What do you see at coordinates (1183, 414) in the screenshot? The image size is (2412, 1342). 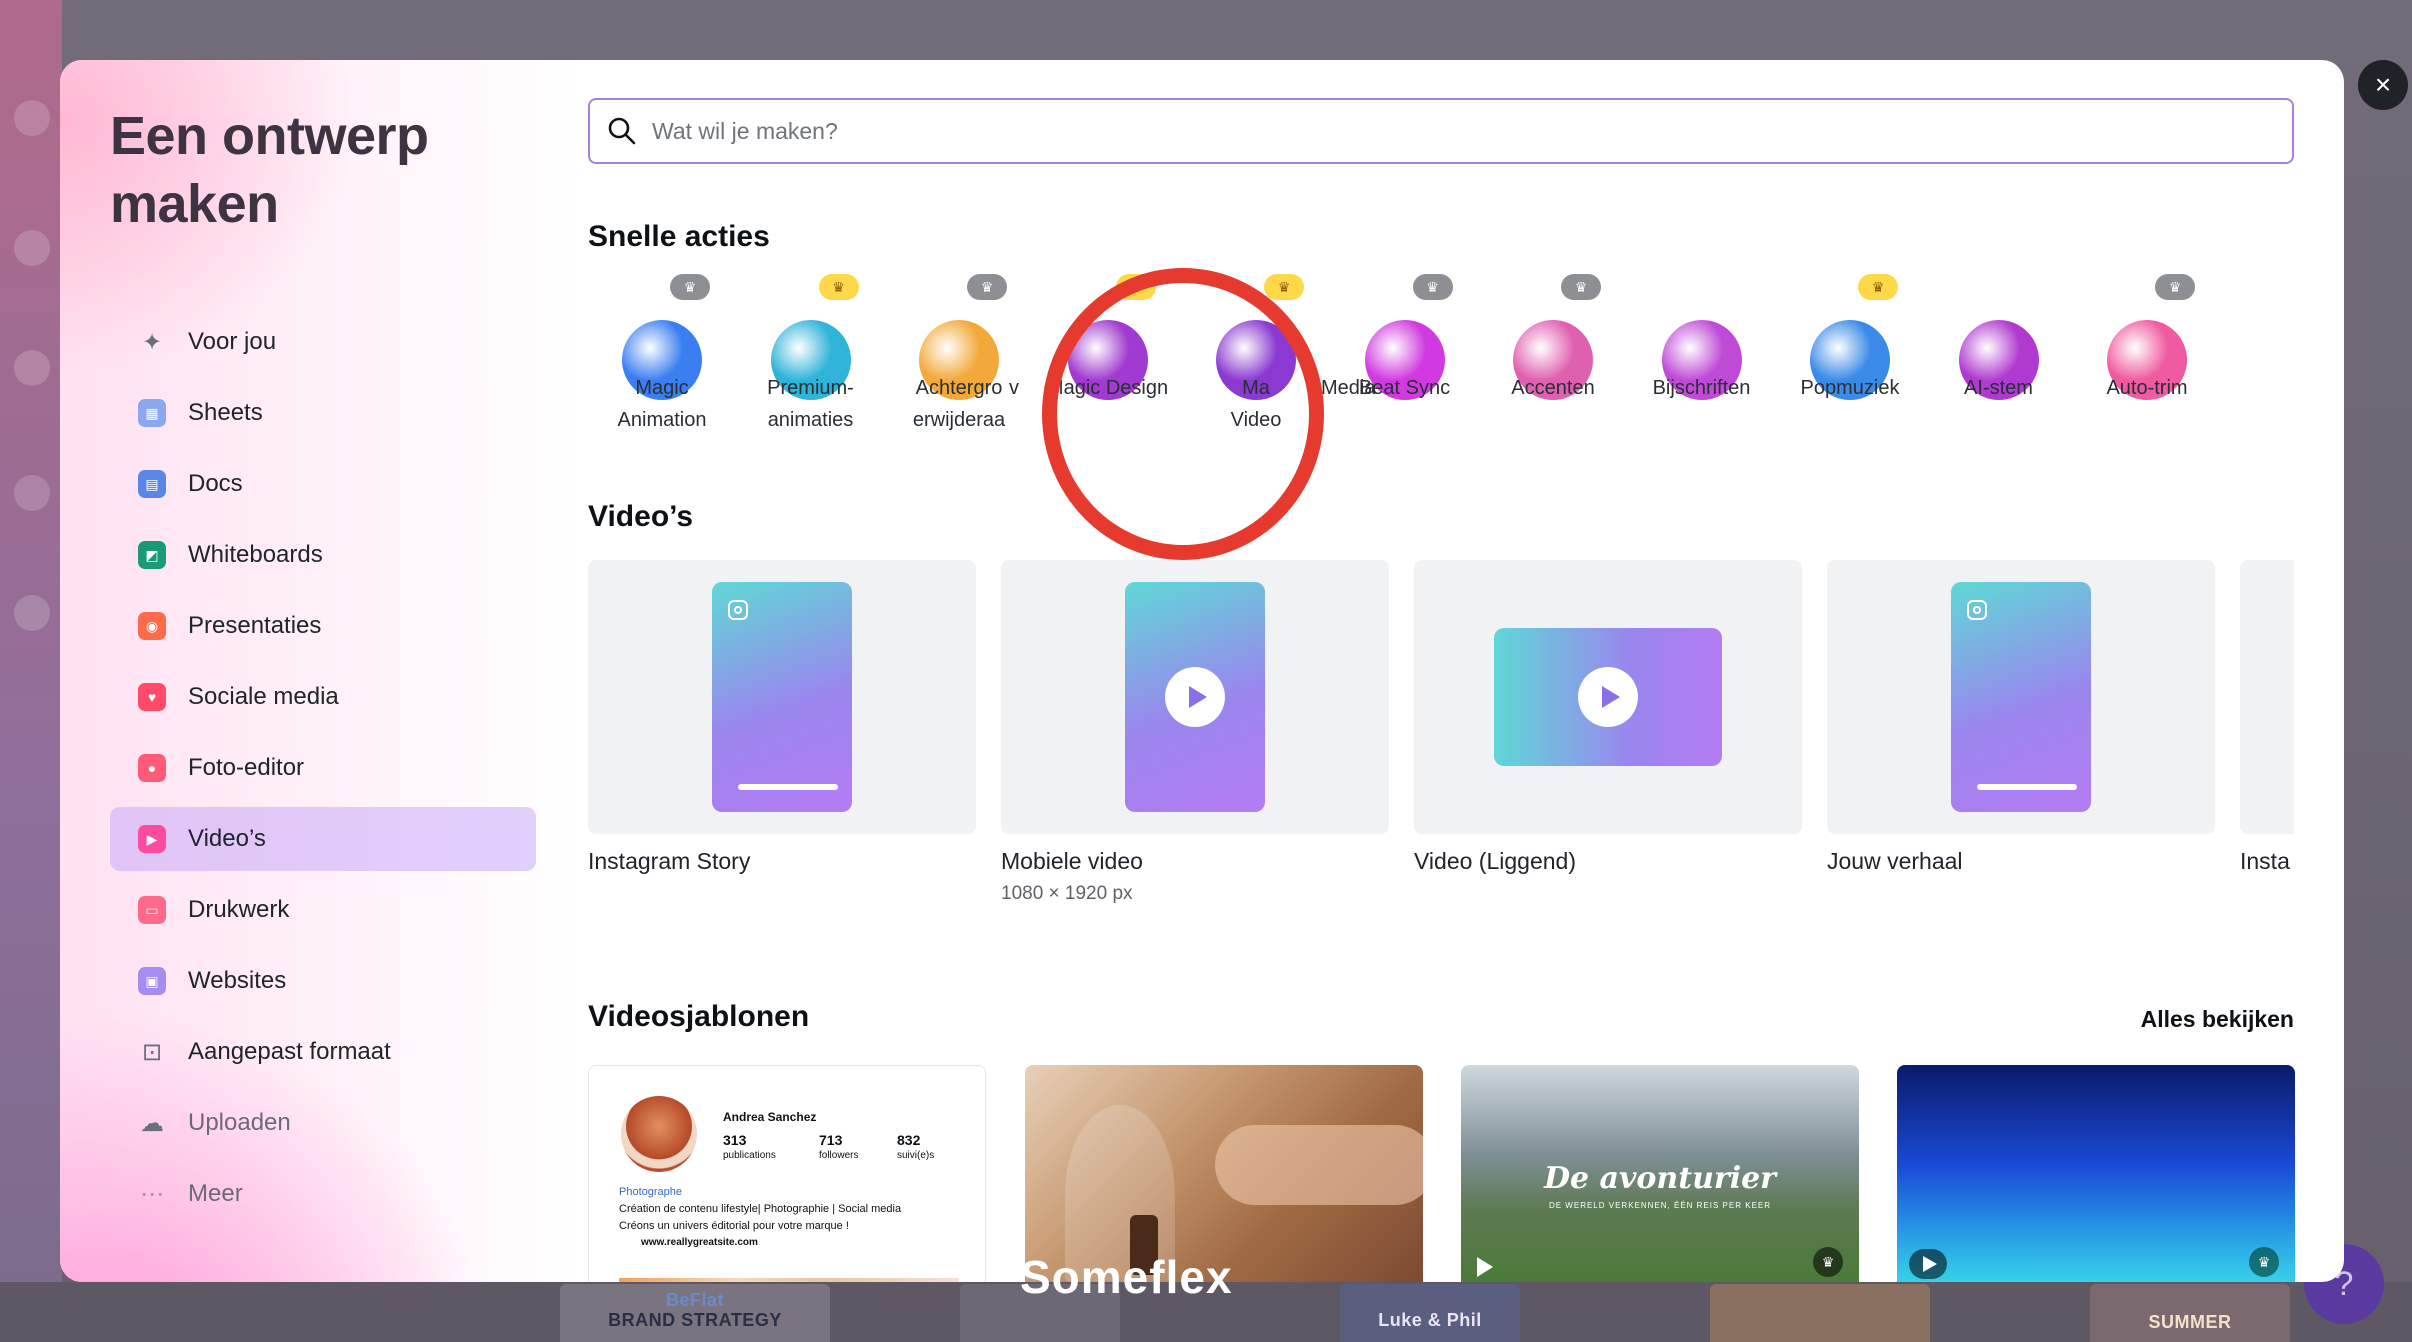 I see `highlight-annotation-ring` at bounding box center [1183, 414].